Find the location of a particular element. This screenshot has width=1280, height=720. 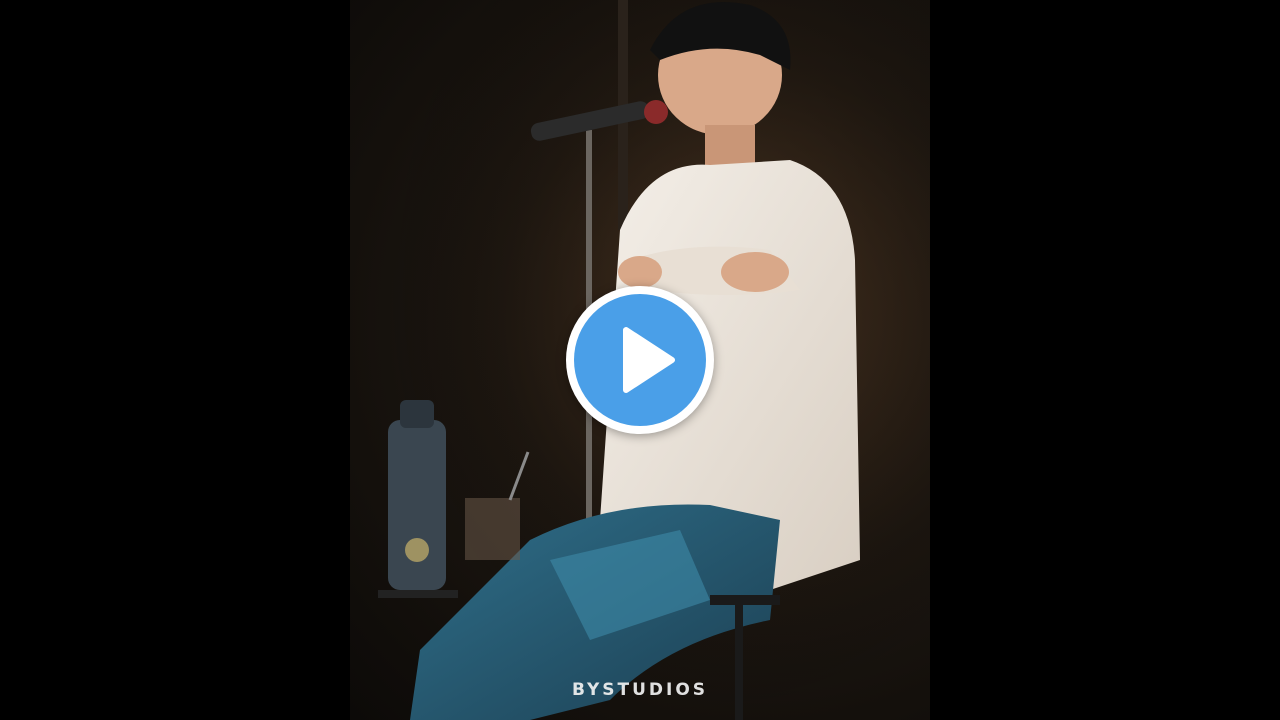

play-button-circle is located at coordinates (640, 360).